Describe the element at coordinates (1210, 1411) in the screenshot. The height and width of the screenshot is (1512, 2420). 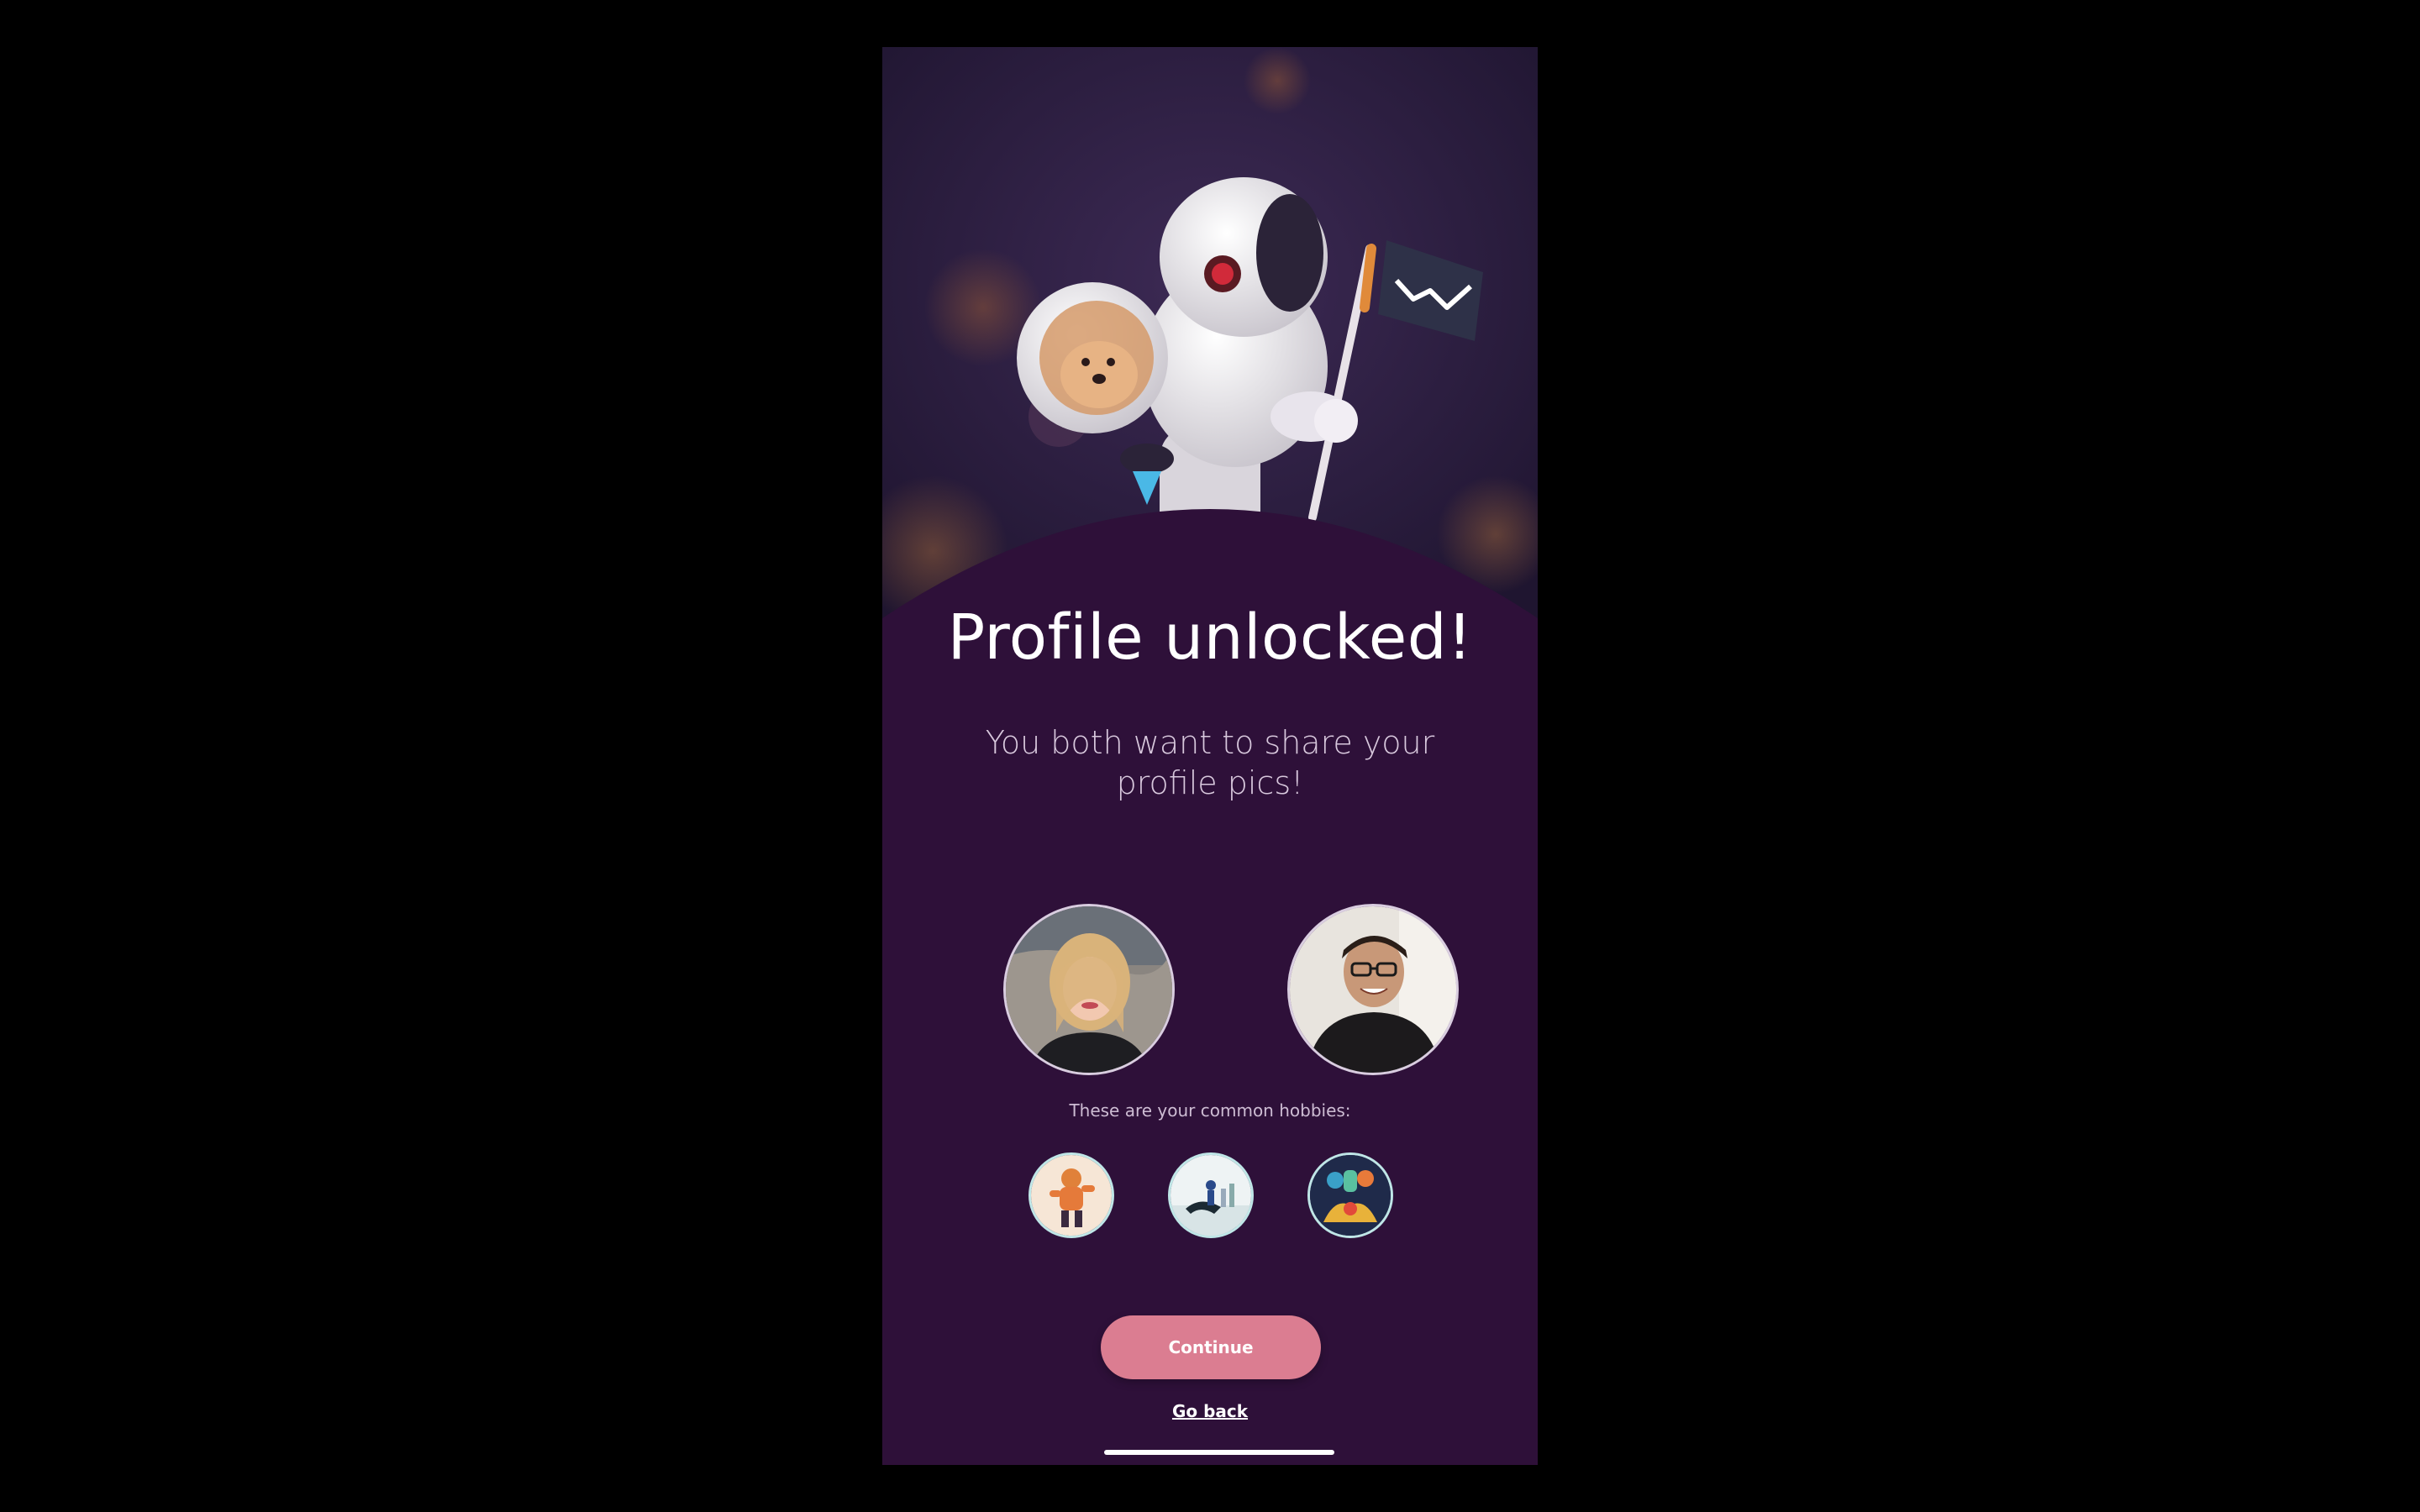
I see `go-back-link: Go back` at that location.